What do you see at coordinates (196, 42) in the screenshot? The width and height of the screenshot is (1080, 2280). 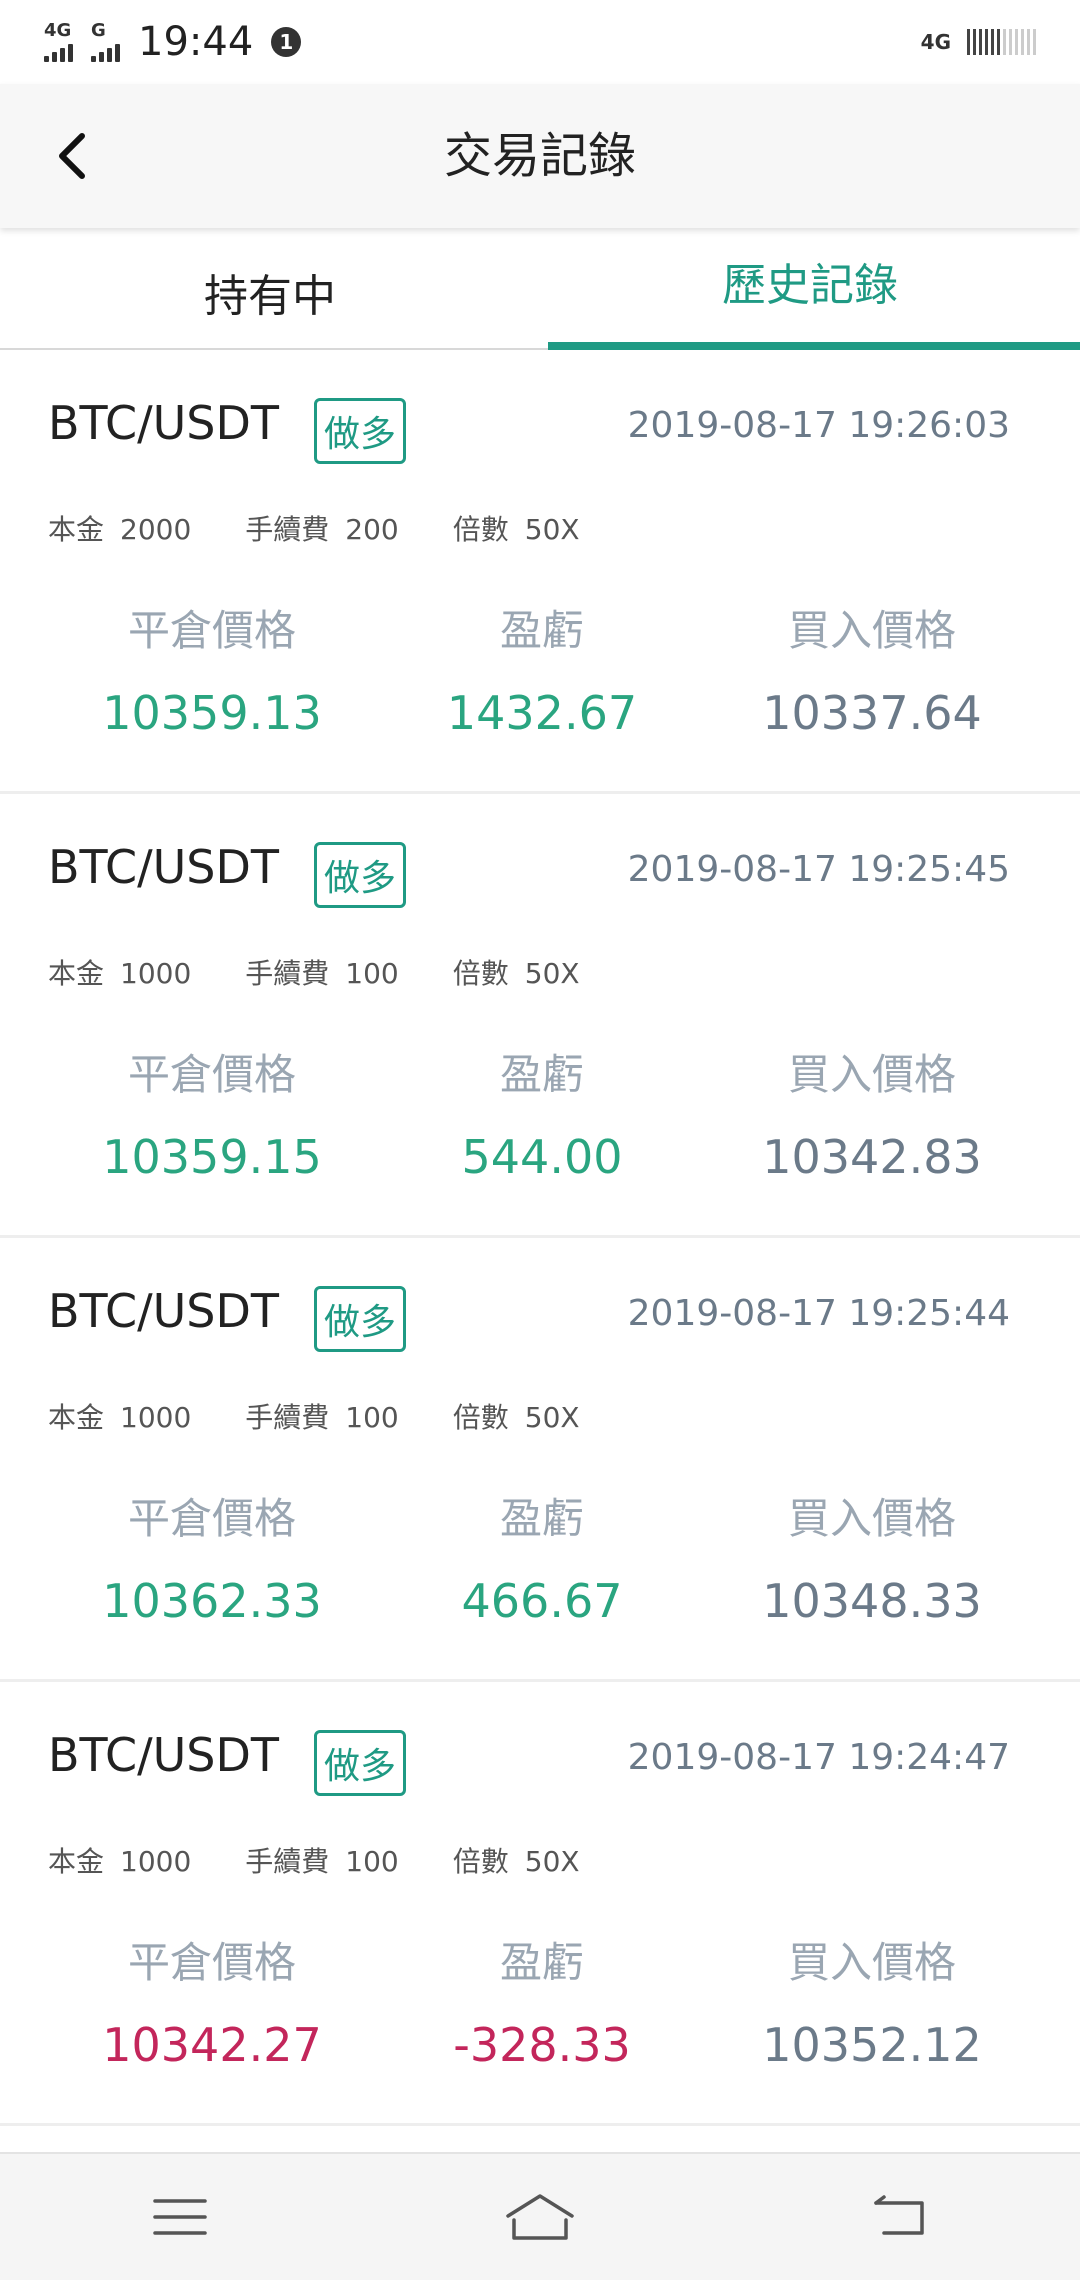 I see `clock: 19:44` at bounding box center [196, 42].